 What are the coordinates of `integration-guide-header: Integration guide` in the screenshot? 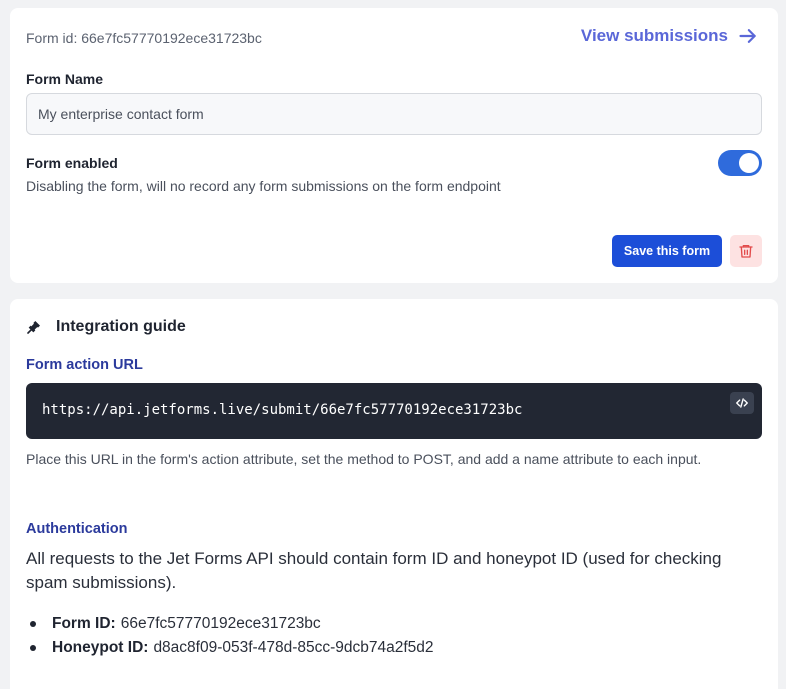 It's located at (106, 327).